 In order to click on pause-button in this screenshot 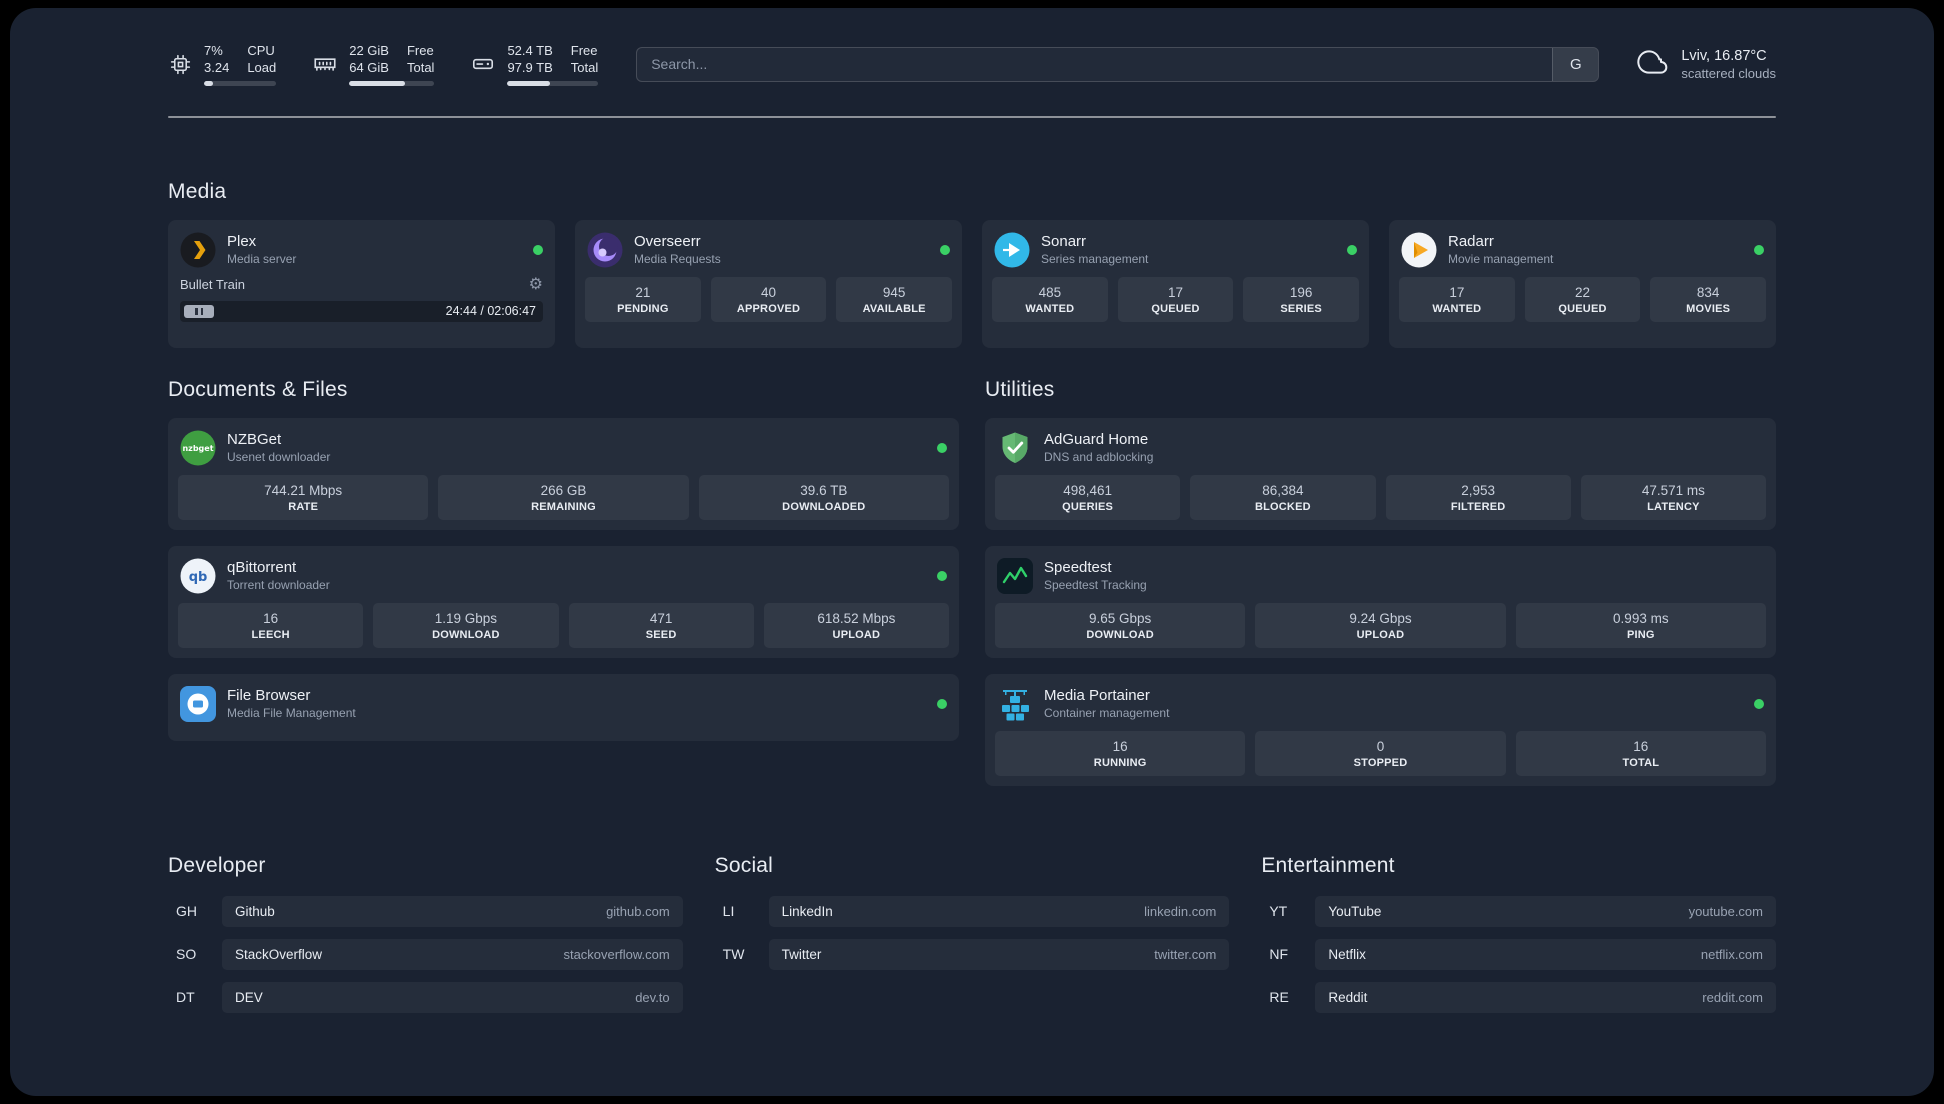, I will do `click(199, 311)`.